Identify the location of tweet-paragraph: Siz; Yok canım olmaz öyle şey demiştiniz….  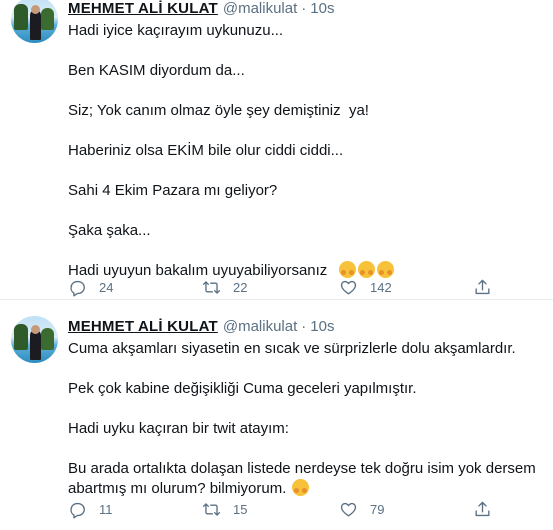
(218, 110).